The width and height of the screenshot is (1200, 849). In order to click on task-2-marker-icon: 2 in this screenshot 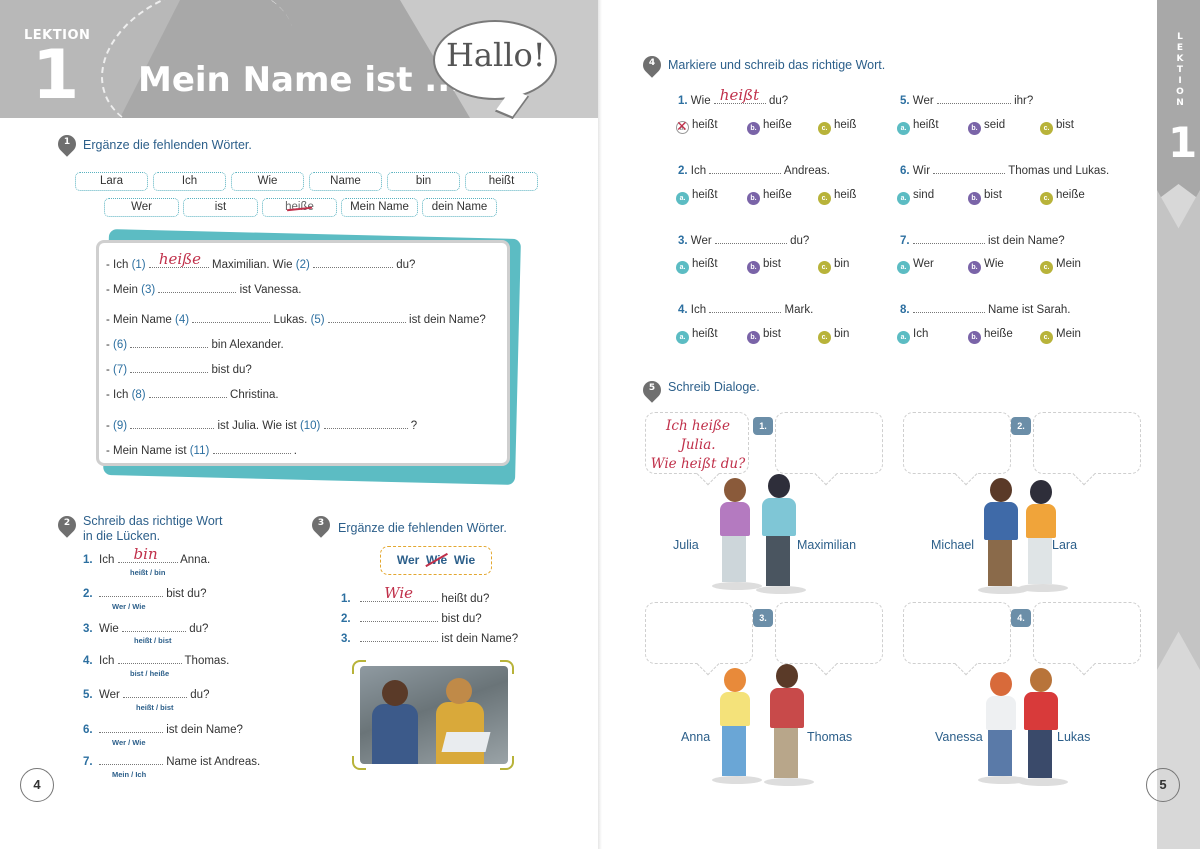, I will do `click(67, 525)`.